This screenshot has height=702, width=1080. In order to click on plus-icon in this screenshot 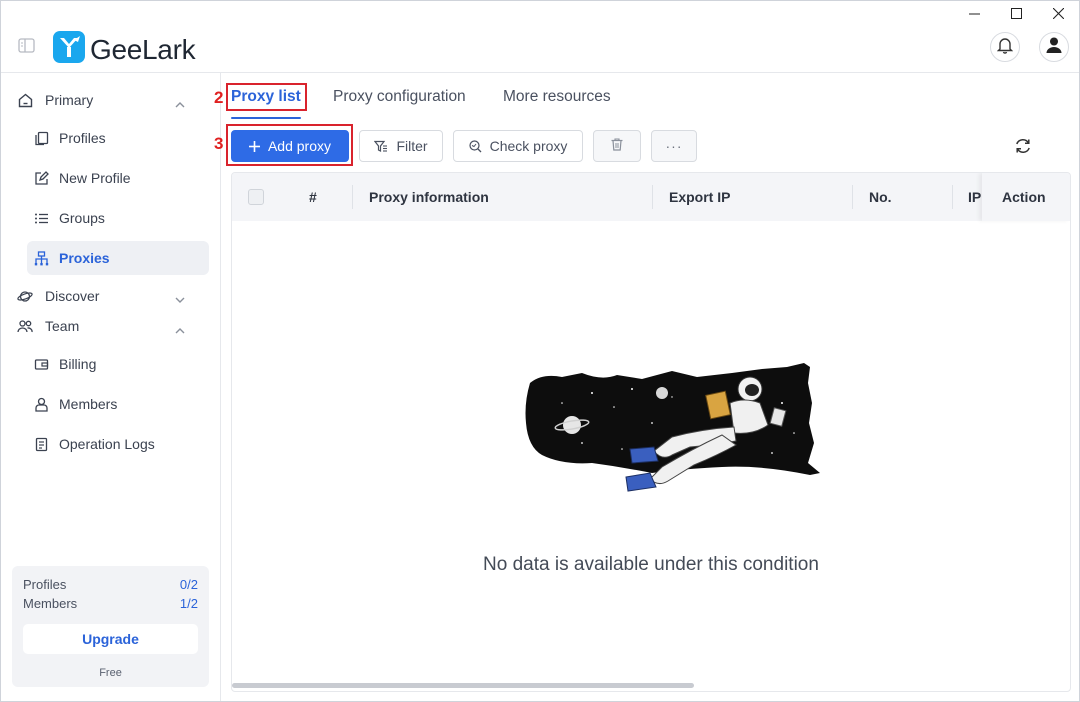, I will do `click(254, 146)`.